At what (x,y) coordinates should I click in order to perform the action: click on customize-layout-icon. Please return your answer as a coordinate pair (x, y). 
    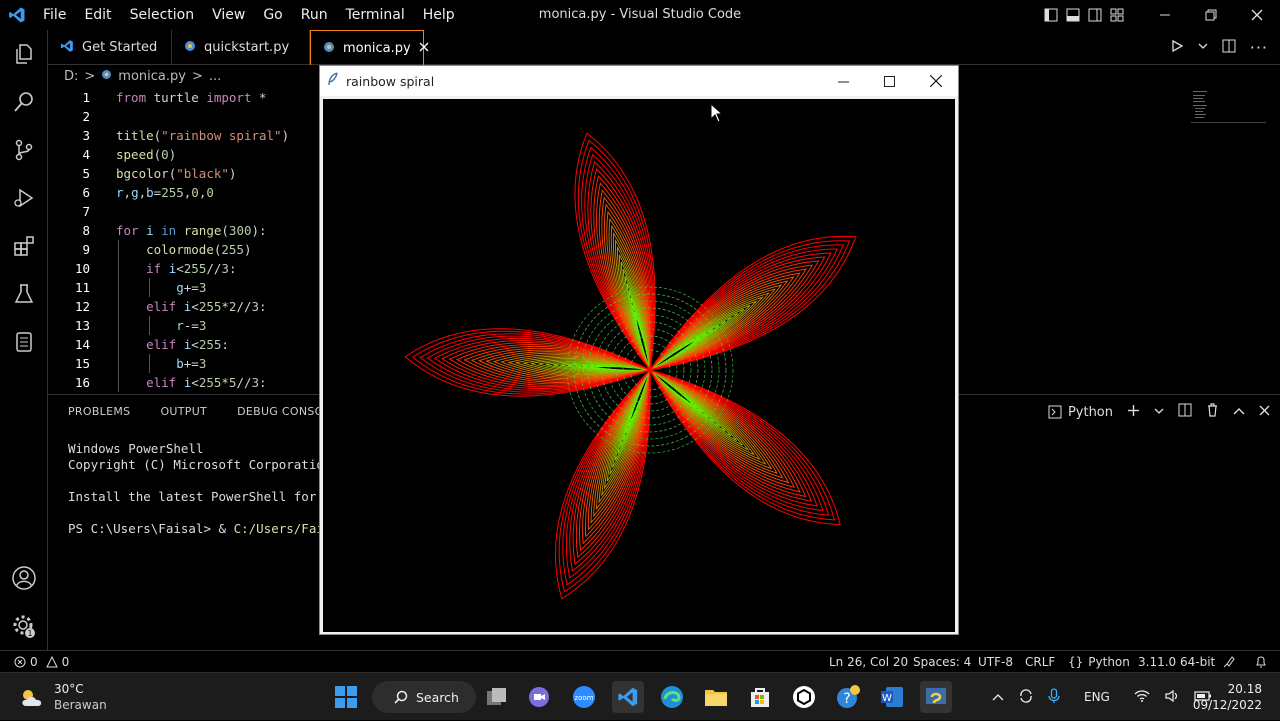
    Looking at the image, I should click on (1117, 15).